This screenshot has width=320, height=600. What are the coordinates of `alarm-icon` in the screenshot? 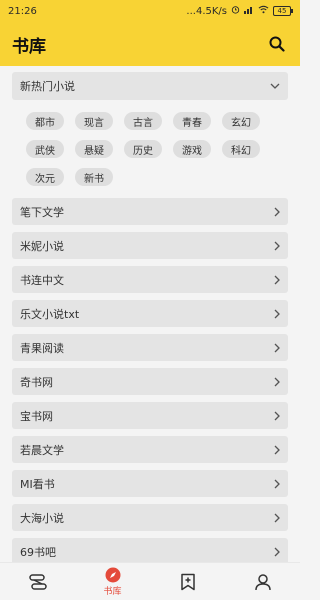 It's located at (235, 11).